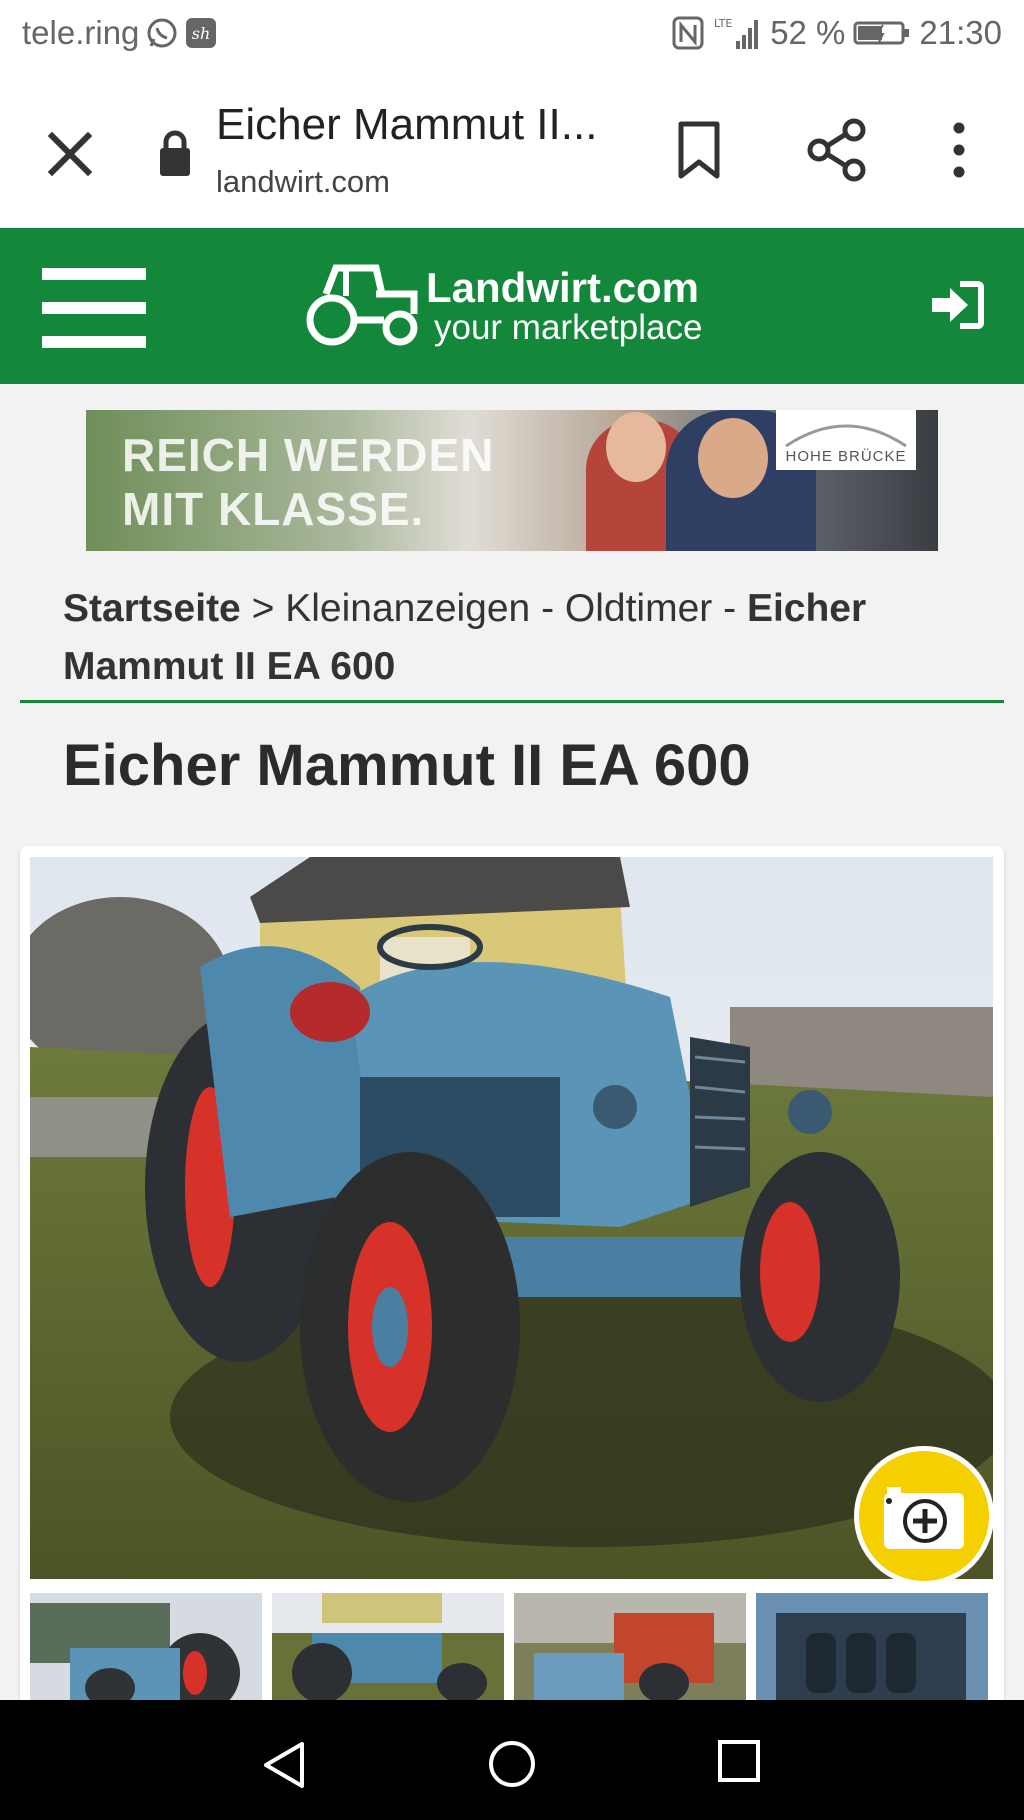 This screenshot has height=1820, width=1024. Describe the element at coordinates (688, 33) in the screenshot. I see `nfc-icon` at that location.